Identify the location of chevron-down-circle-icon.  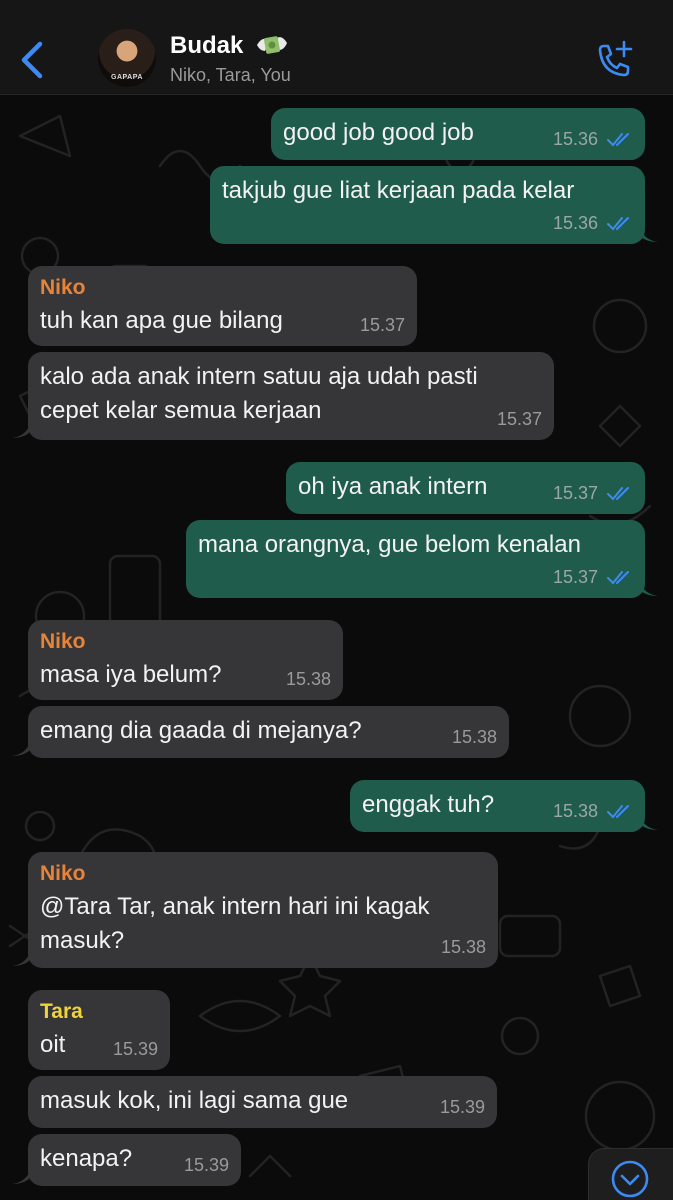
(630, 1179).